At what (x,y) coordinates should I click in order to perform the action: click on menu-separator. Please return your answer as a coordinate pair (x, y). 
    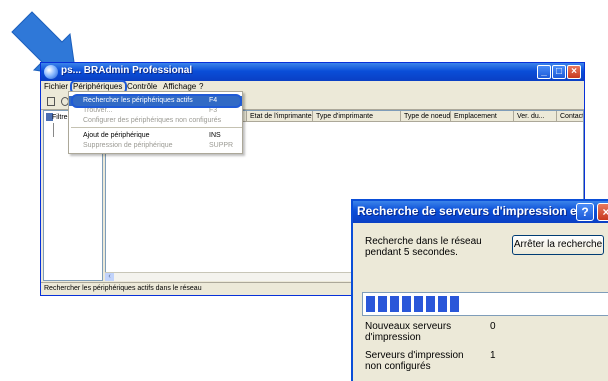
    Looking at the image, I should click on (156, 127).